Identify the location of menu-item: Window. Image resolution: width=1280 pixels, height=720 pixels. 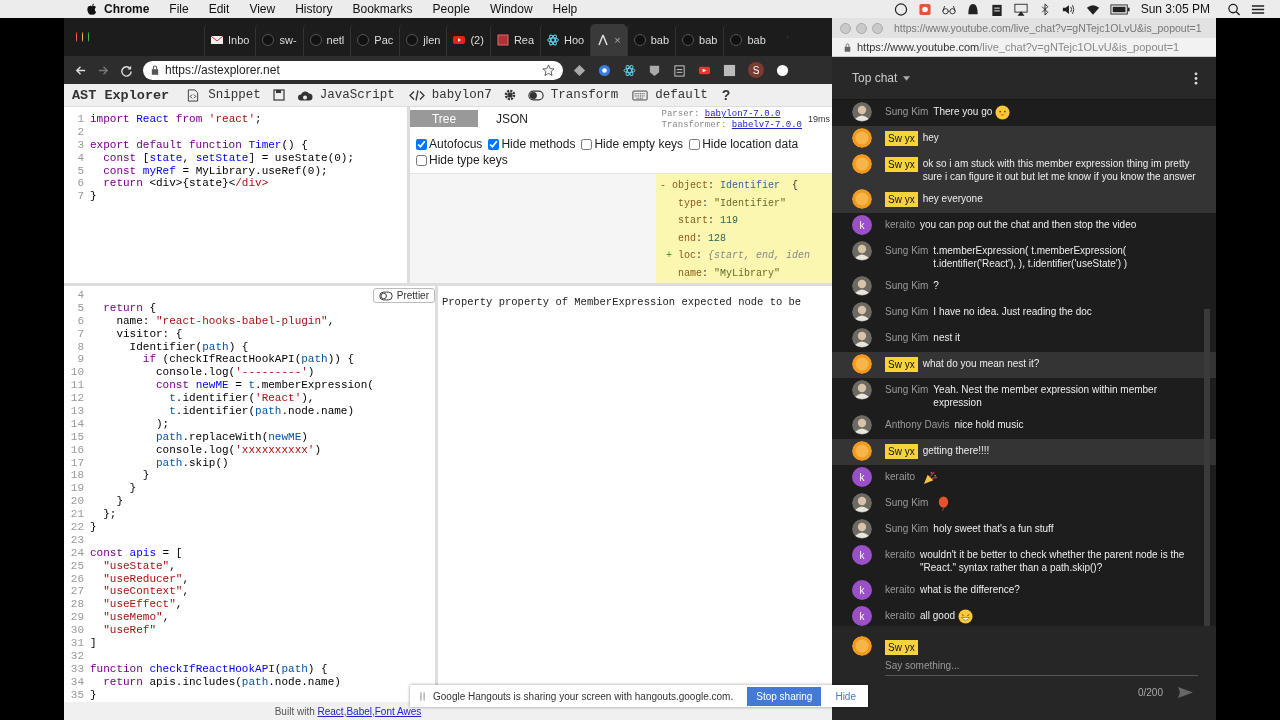
(511, 9).